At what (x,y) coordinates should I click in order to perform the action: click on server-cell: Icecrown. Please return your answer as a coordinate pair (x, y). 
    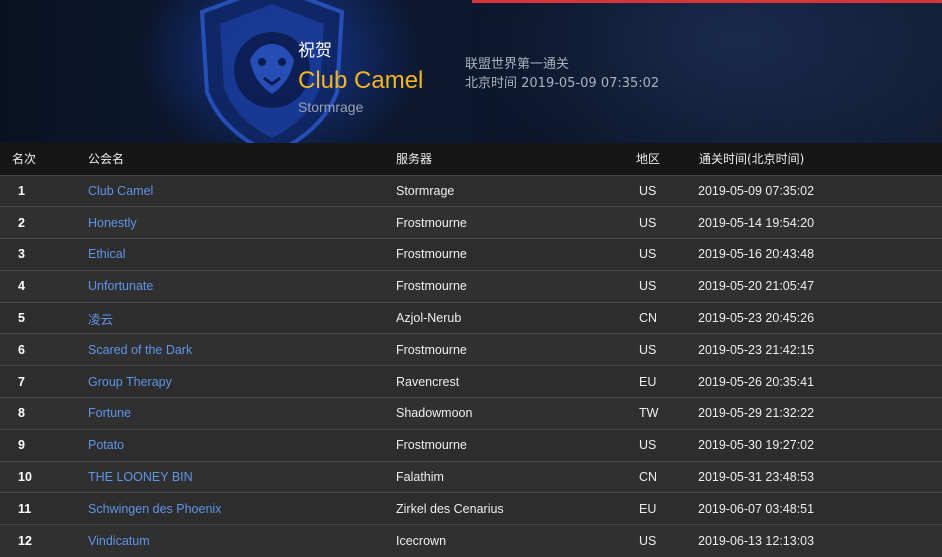
    Looking at the image, I should click on (421, 540).